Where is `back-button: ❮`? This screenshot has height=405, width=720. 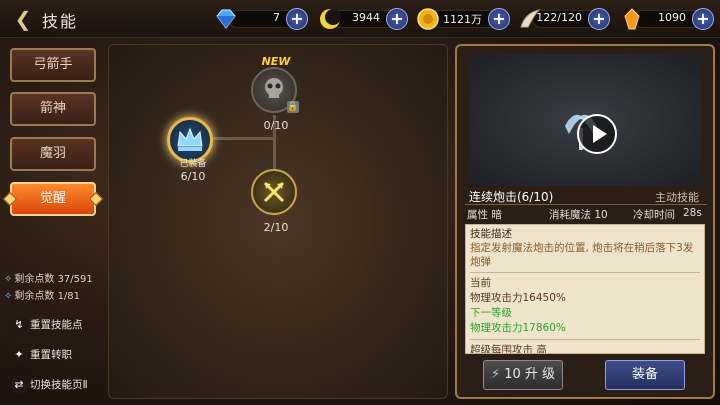 back-button: ❮ is located at coordinates (23, 19).